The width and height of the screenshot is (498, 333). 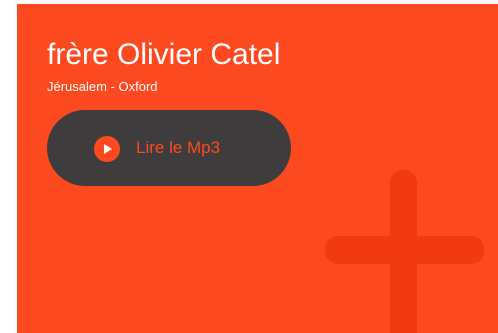 What do you see at coordinates (178, 147) in the screenshot?
I see `play-button-label: Lire le Mp3` at bounding box center [178, 147].